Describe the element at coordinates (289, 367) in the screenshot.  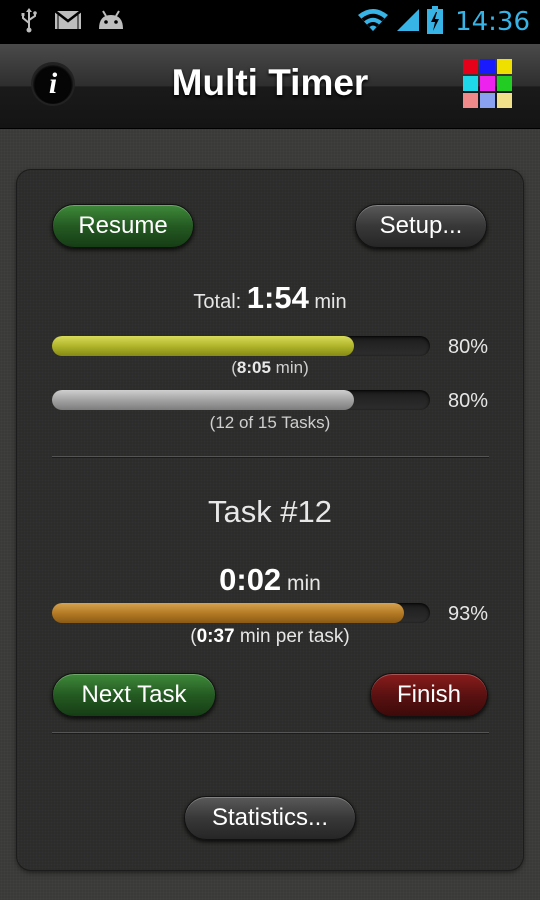
I see `estimate-rest: min)` at that location.